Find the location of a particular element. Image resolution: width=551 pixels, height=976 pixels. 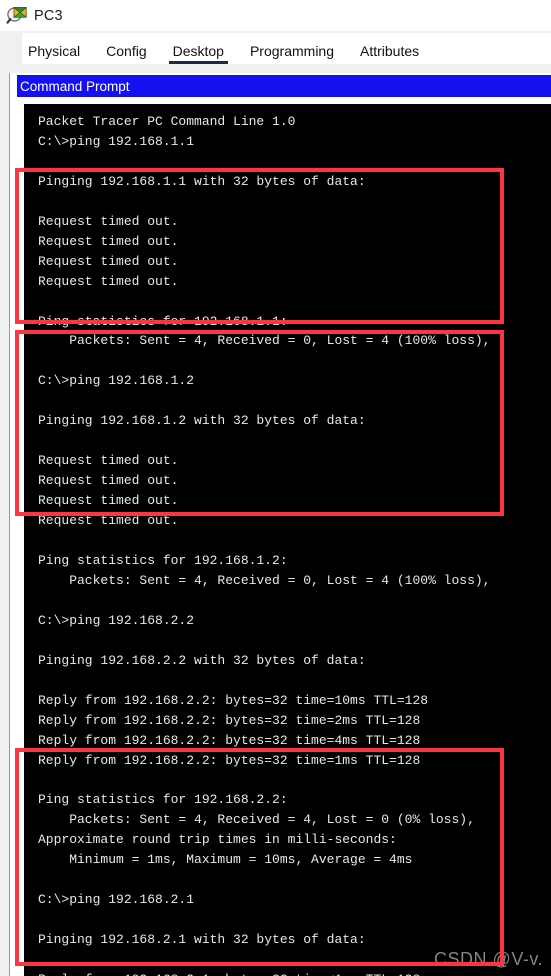

tab-physical: Physical is located at coordinates (54, 53).